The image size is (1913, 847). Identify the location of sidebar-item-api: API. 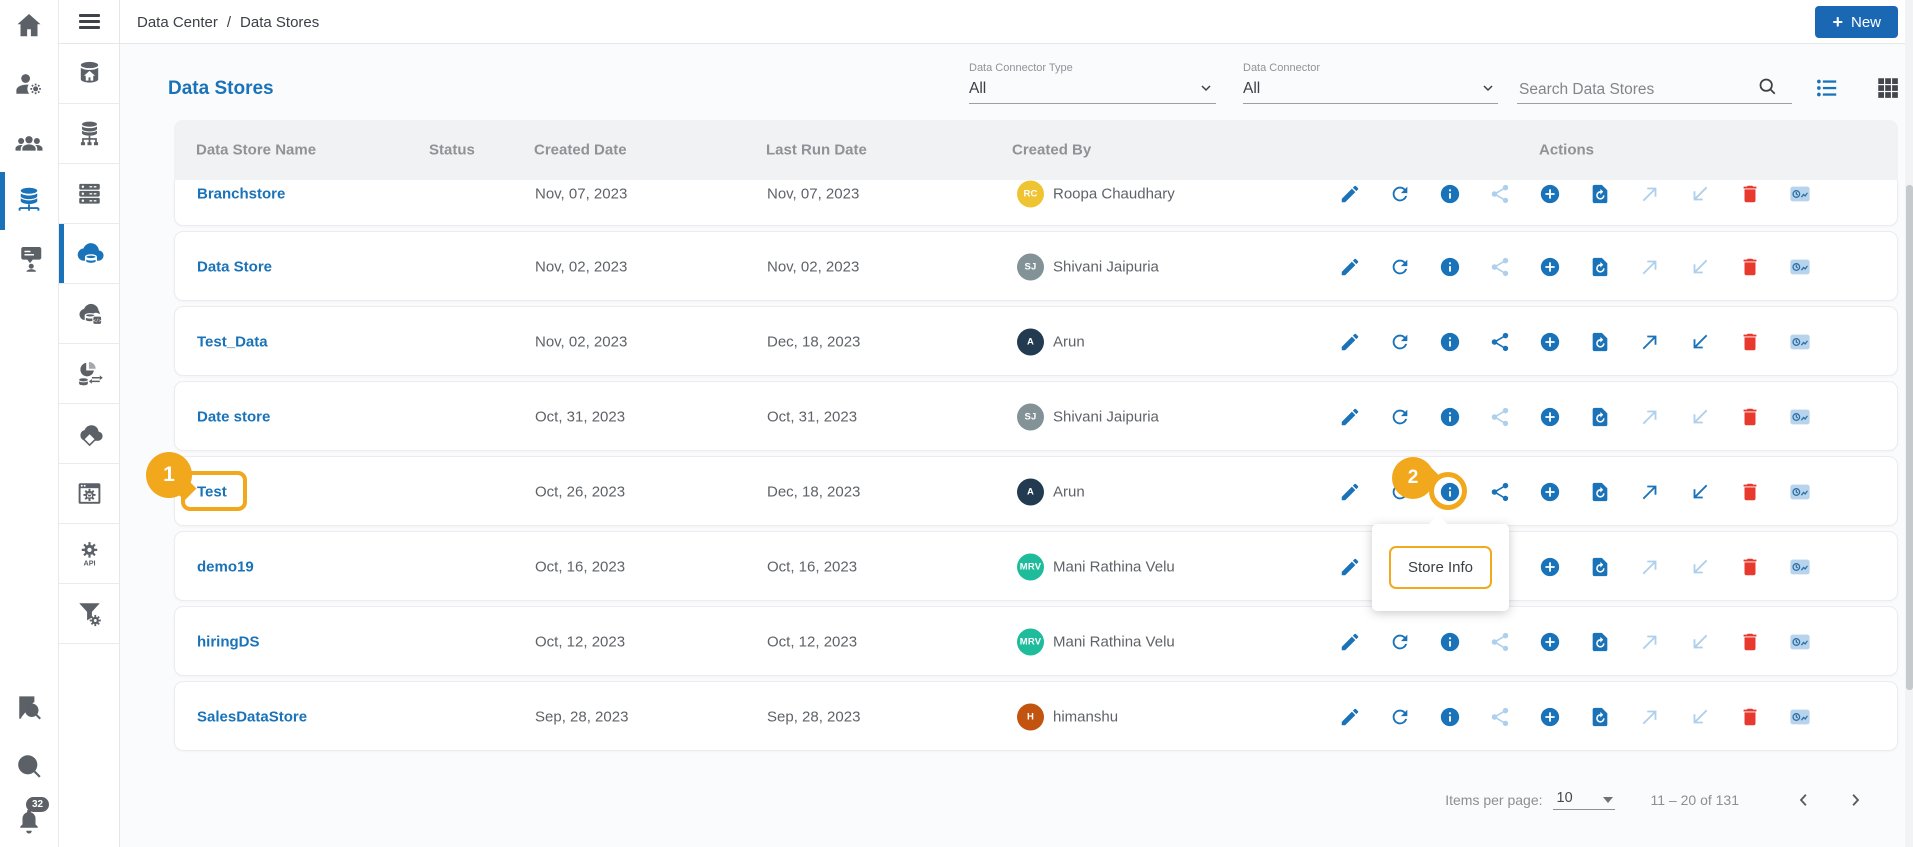
(89, 554).